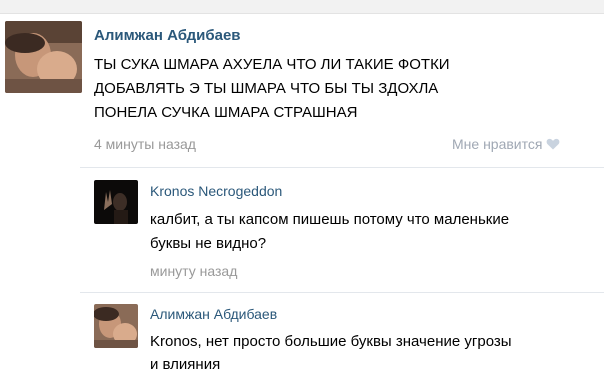 The image size is (604, 379). What do you see at coordinates (208, 243) in the screenshot?
I see `reply-text-line: буквы не видно?` at bounding box center [208, 243].